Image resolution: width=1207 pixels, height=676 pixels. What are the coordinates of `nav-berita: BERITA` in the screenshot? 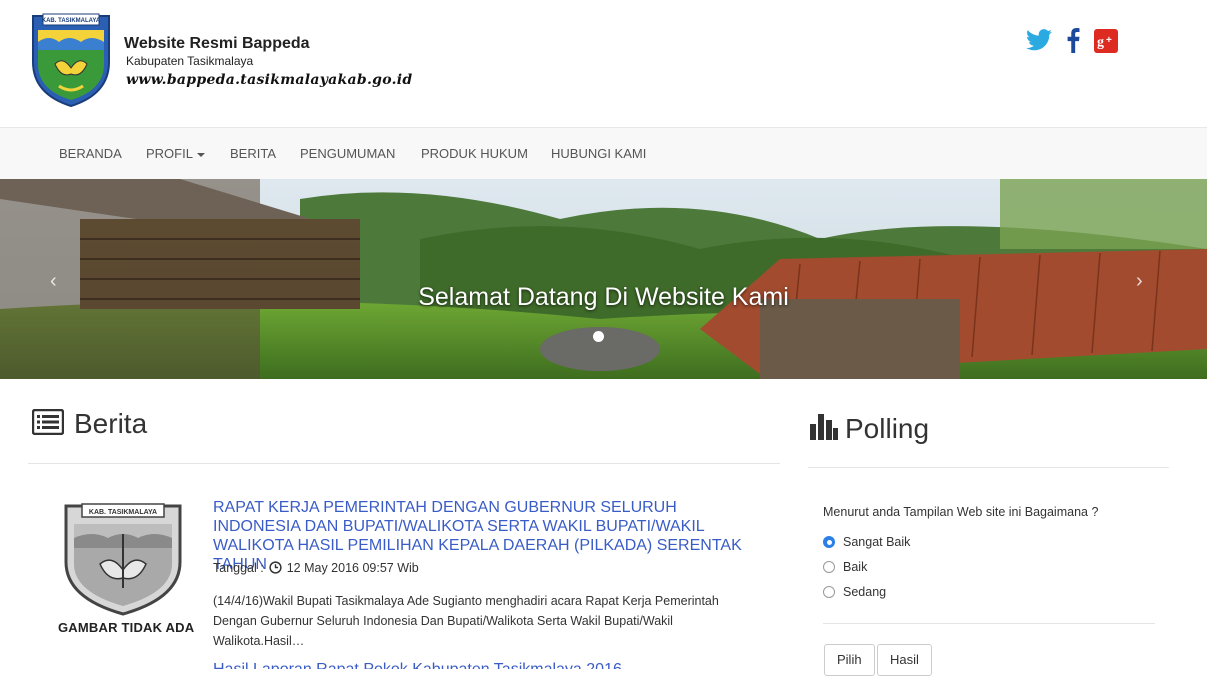 It's located at (253, 153).